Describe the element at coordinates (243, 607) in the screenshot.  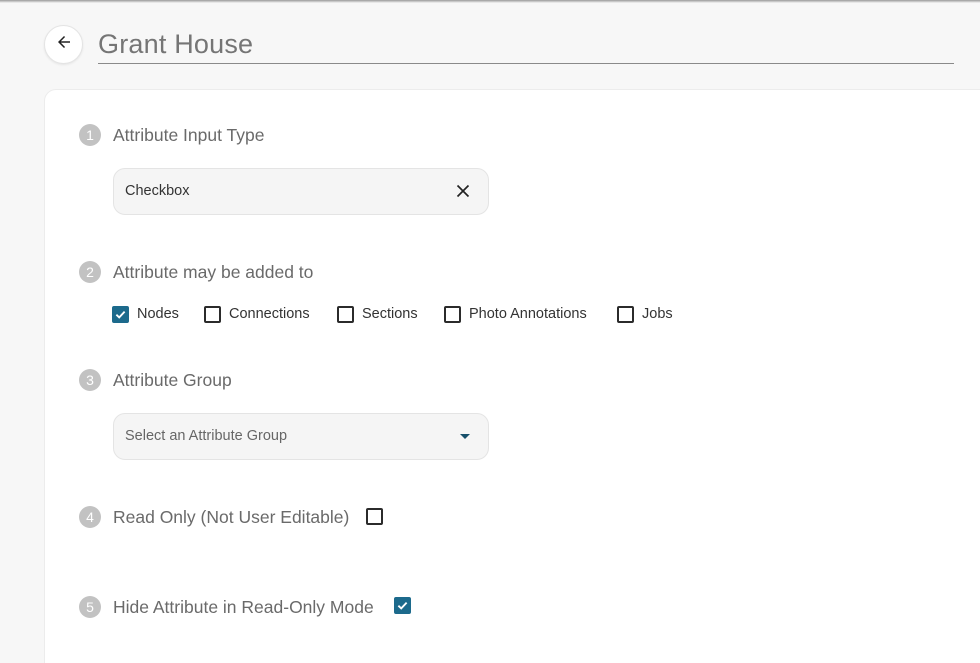
I see `step-label-hide-in-read-only: Hide Attribute in Read-Only Mode` at that location.